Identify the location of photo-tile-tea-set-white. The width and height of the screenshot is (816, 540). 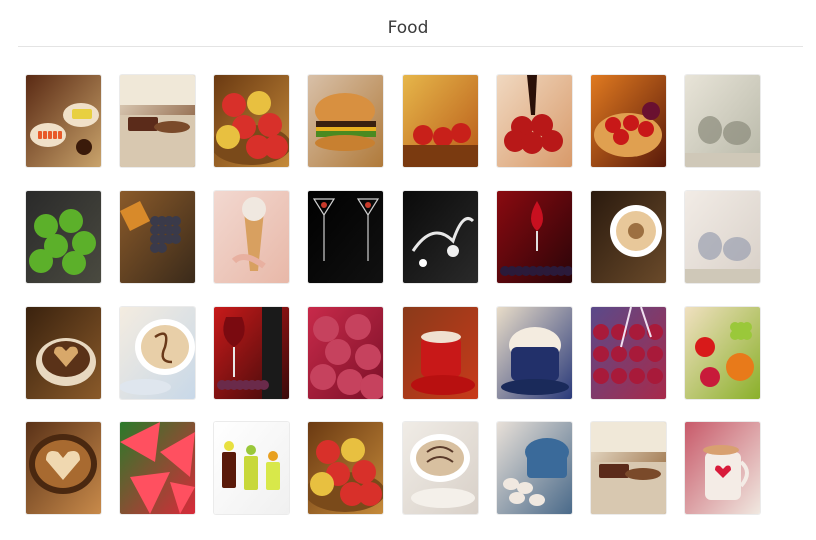
(722, 237).